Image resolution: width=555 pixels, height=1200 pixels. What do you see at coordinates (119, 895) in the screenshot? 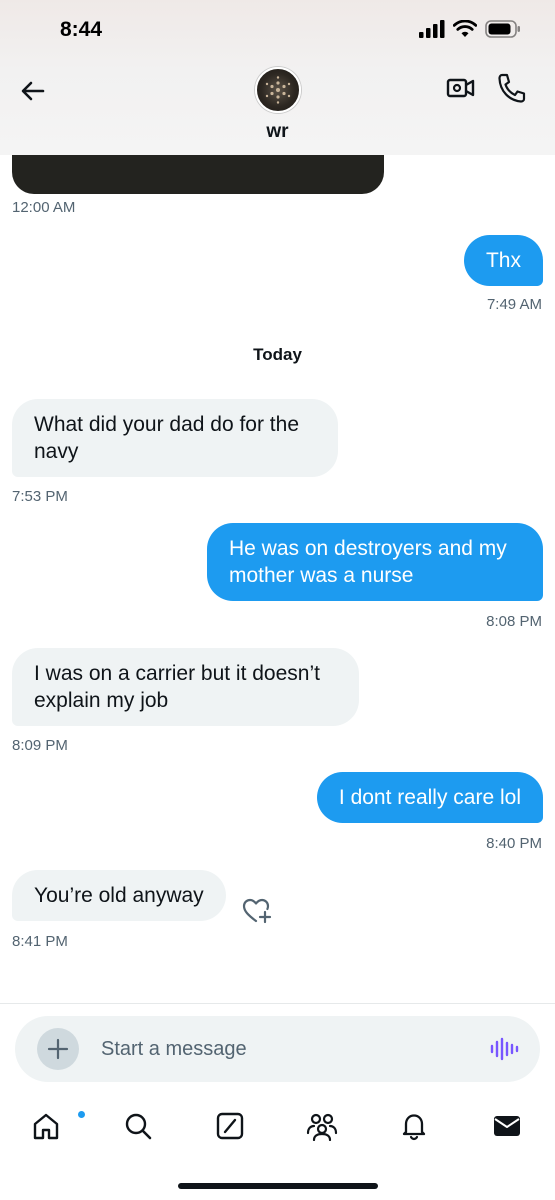
I see `message-bubble-incoming: You’re old anyway` at bounding box center [119, 895].